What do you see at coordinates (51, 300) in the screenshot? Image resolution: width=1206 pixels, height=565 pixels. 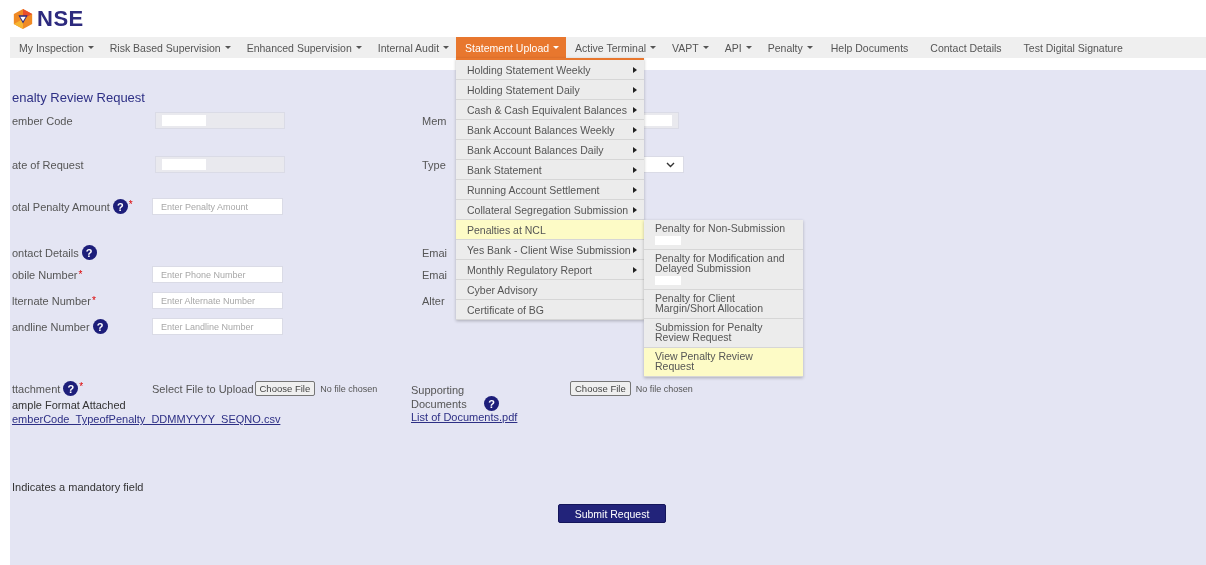 I see `field-label: lternate Number` at bounding box center [51, 300].